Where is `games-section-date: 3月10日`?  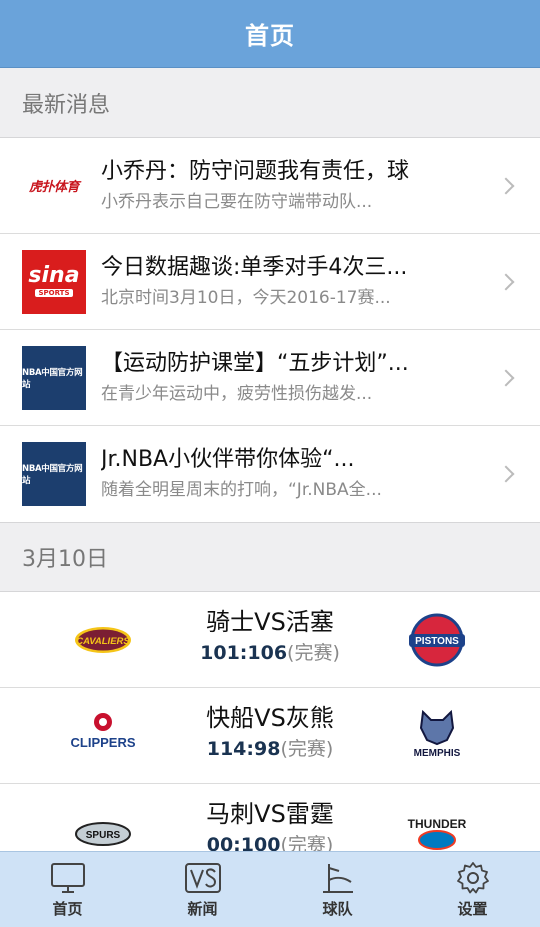 games-section-date: 3月10日 is located at coordinates (65, 559).